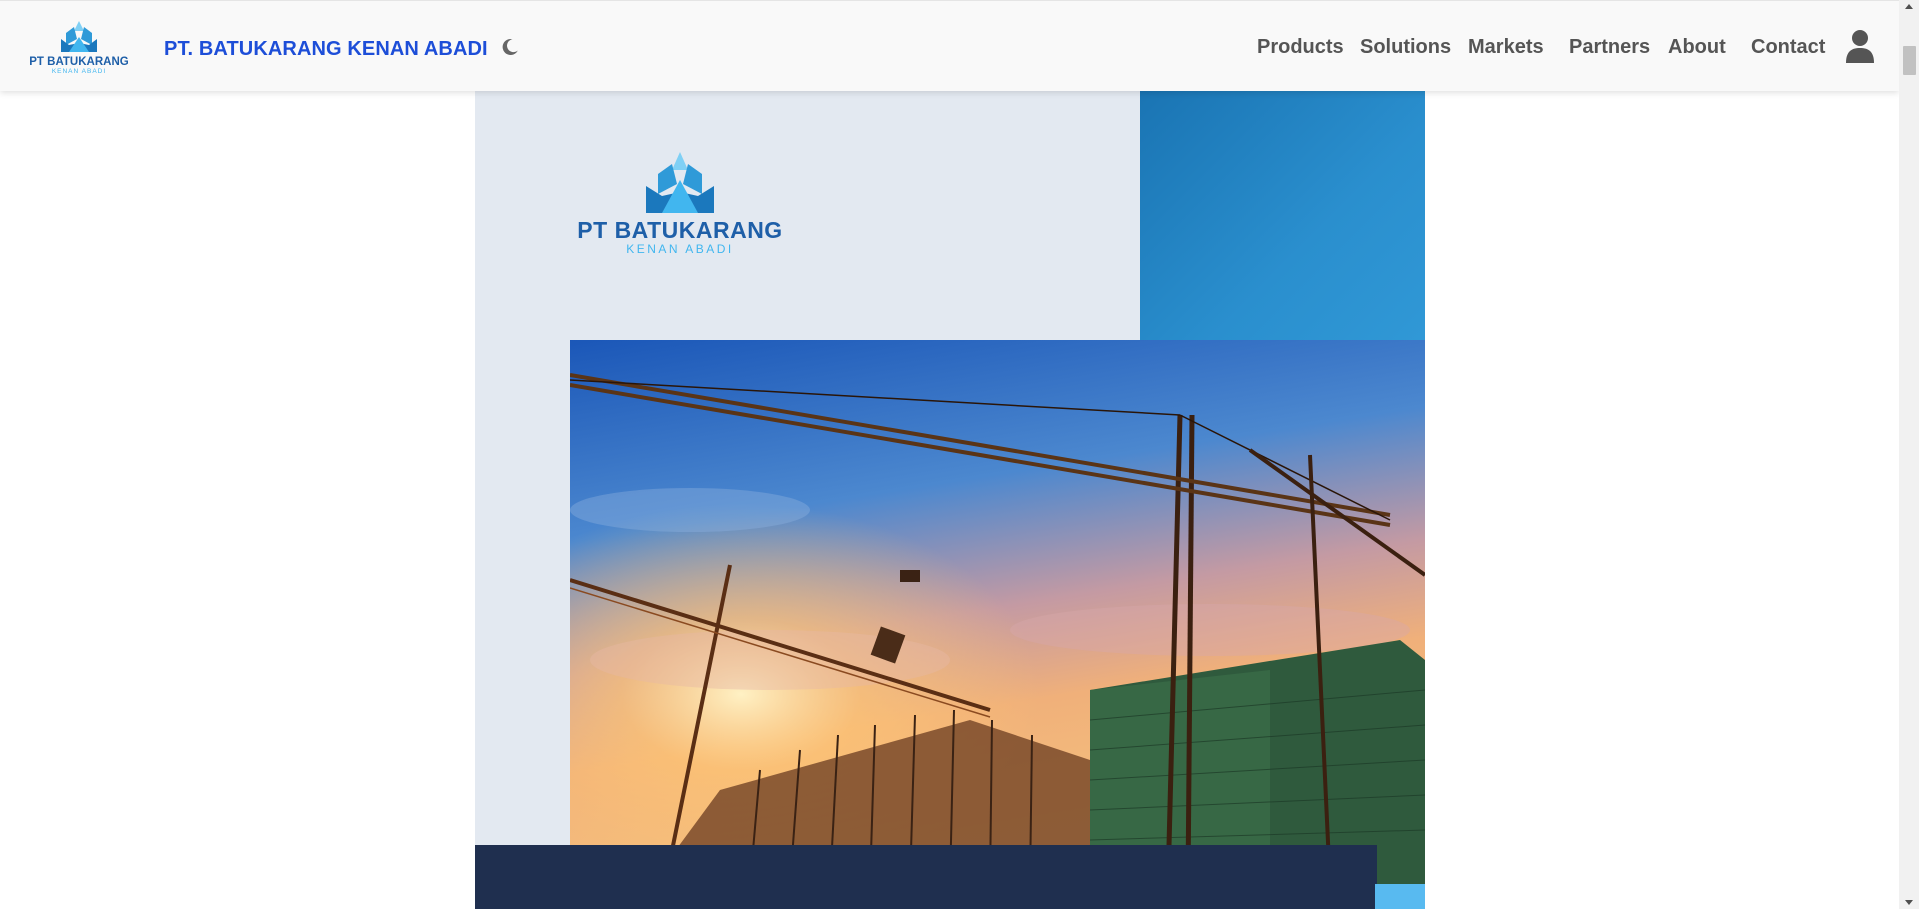 This screenshot has width=1919, height=909. I want to click on hero-company-logo: PT BATUKARANG KENAN ABADI, so click(679, 204).